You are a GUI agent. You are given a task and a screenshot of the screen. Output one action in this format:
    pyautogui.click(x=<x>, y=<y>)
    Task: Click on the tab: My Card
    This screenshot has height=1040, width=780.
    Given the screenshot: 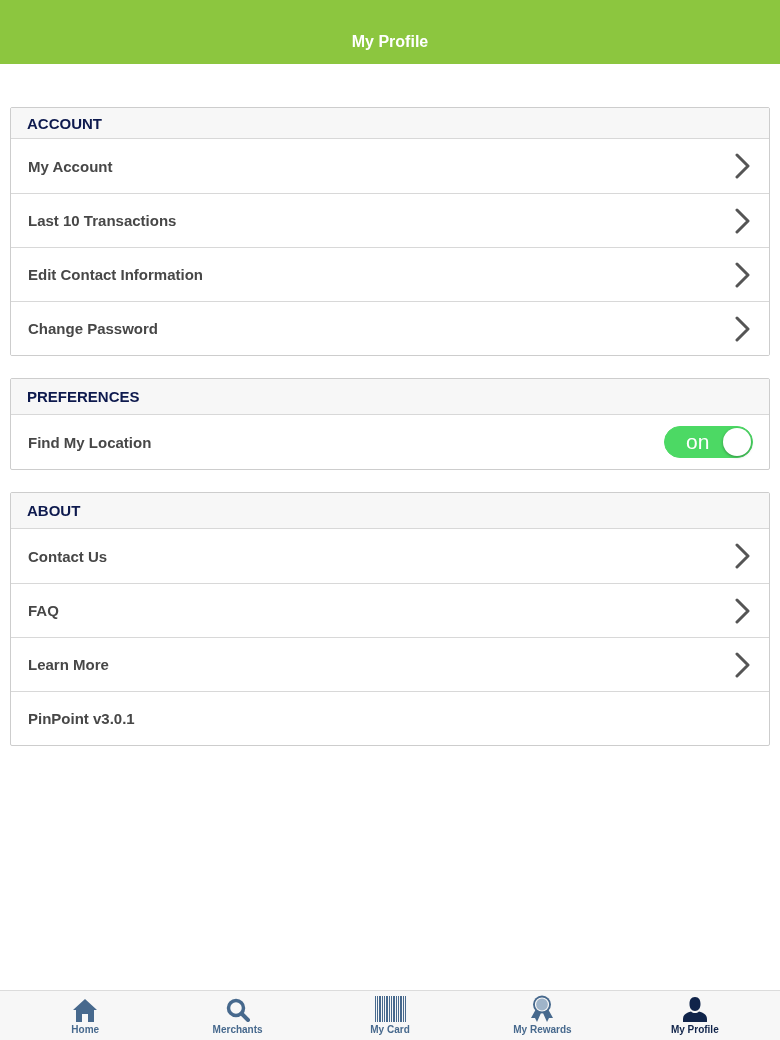 What is the action you would take?
    pyautogui.click(x=390, y=1015)
    